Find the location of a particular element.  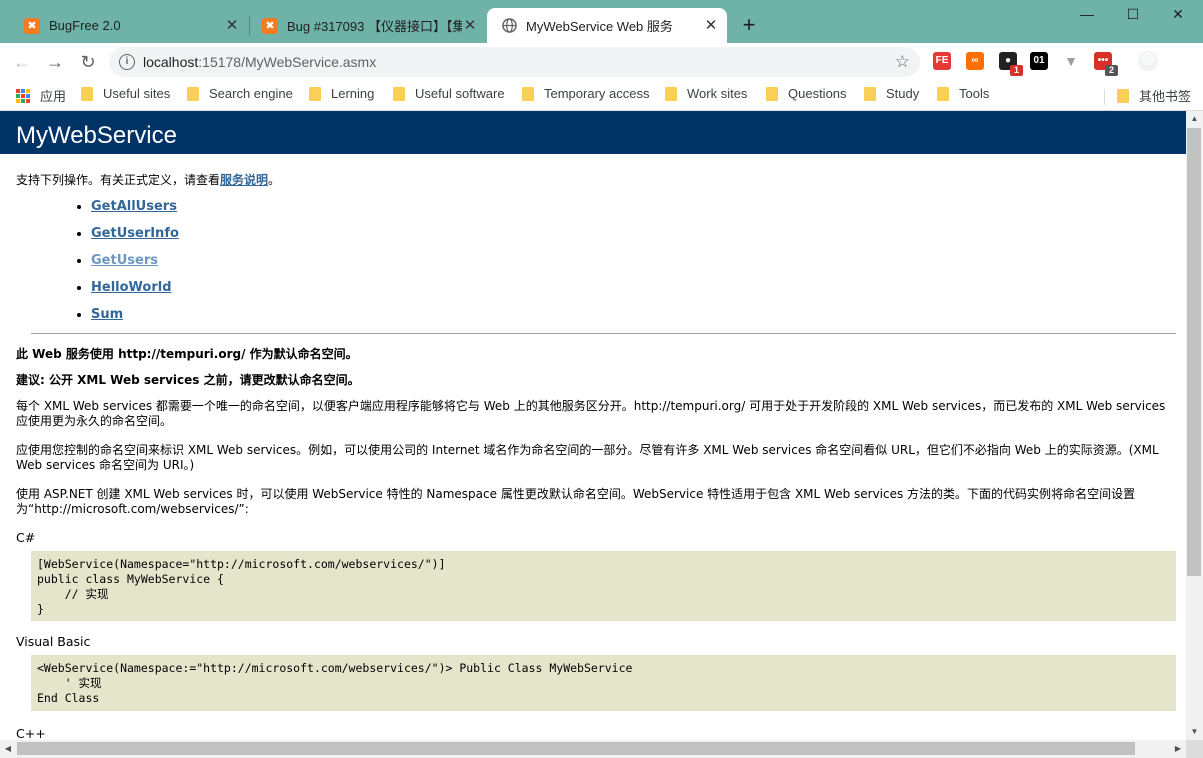

vertical-scroll-thumb is located at coordinates (1194, 352).